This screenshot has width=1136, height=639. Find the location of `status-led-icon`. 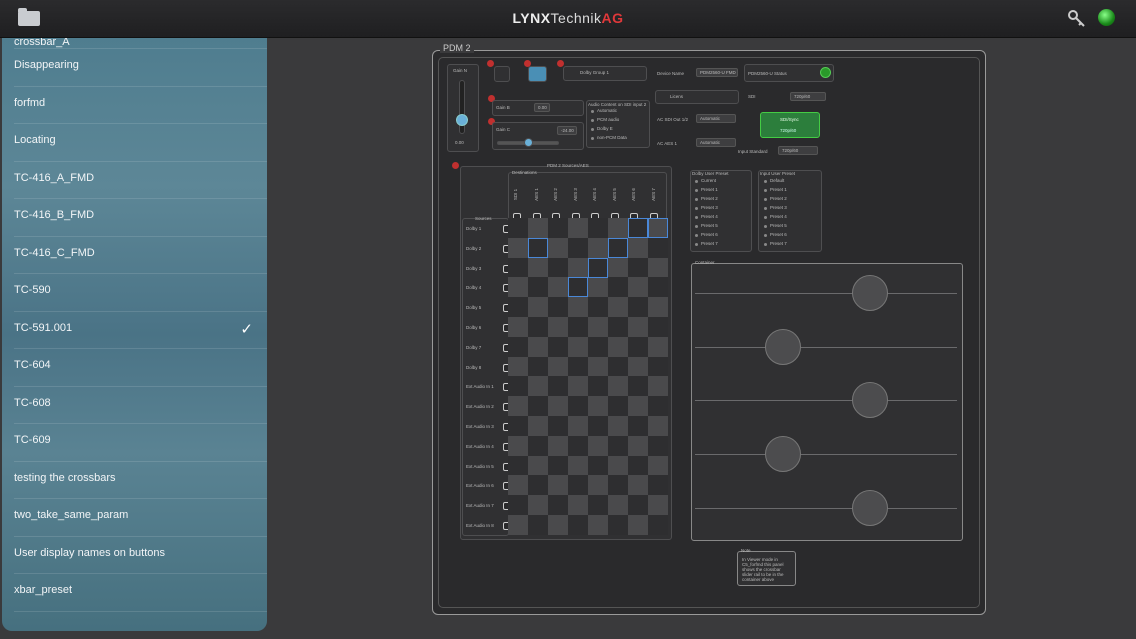

status-led-icon is located at coordinates (1106, 17).